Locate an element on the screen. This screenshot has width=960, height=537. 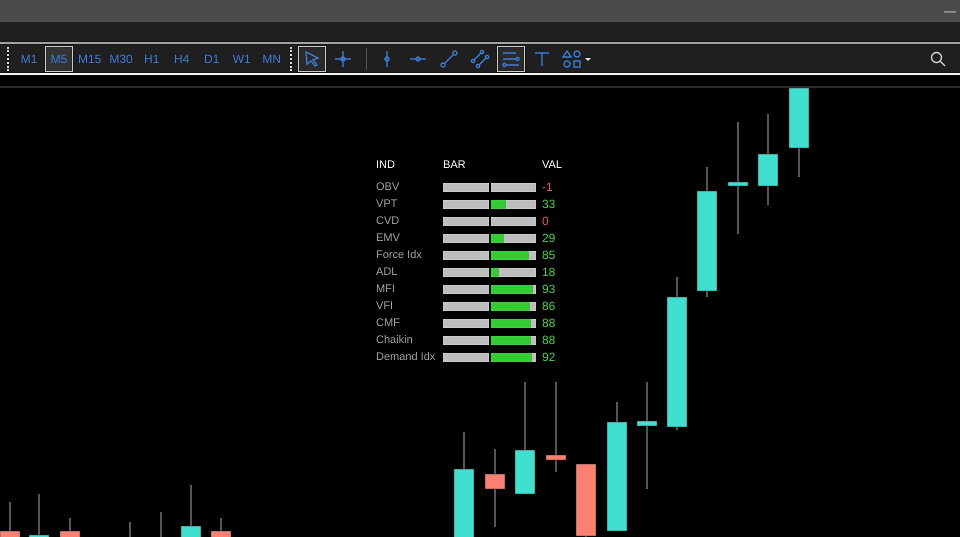
vertical-line-icon is located at coordinates (387, 59).